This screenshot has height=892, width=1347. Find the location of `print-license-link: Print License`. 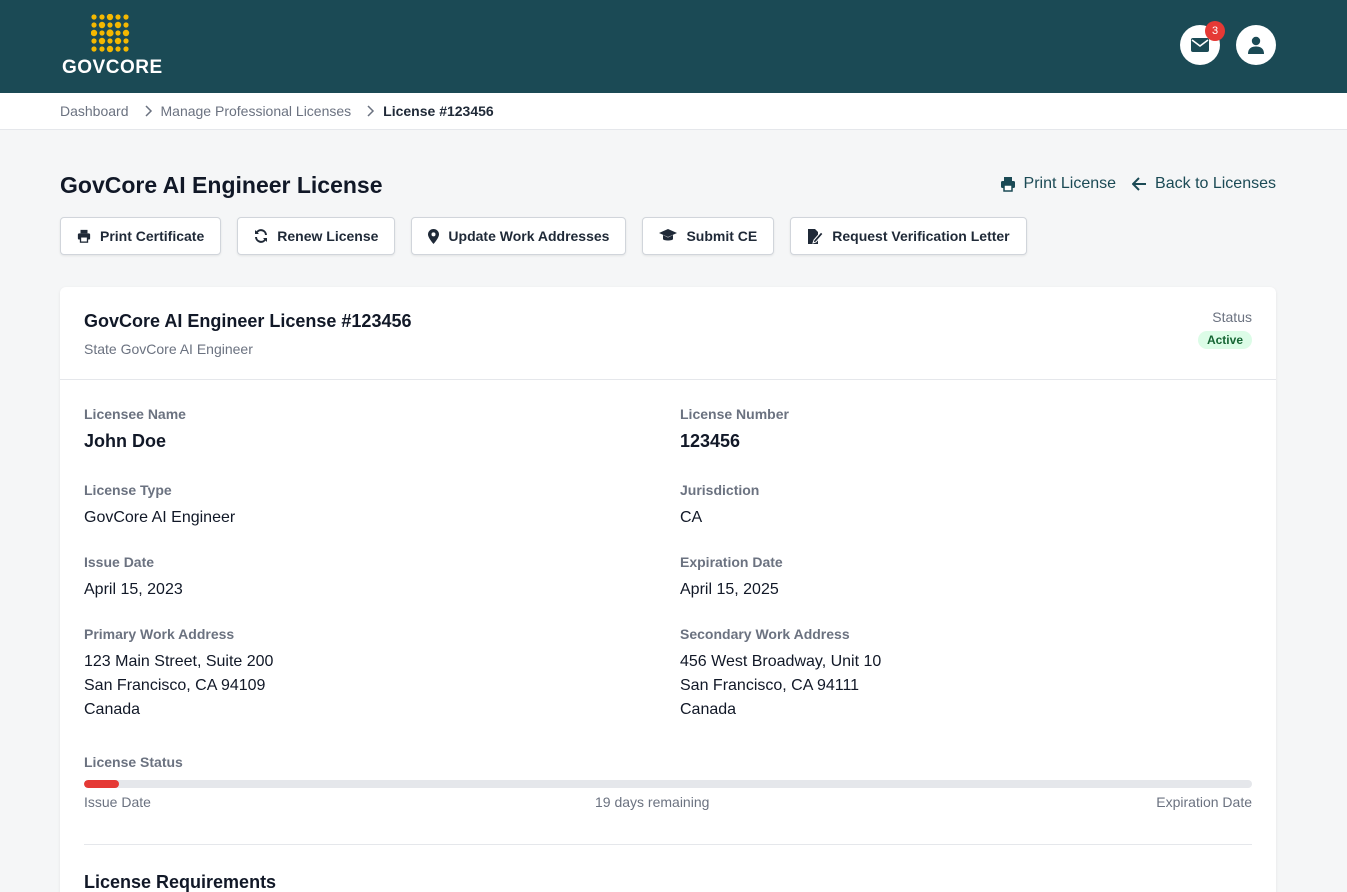

print-license-link: Print License is located at coordinates (1058, 184).